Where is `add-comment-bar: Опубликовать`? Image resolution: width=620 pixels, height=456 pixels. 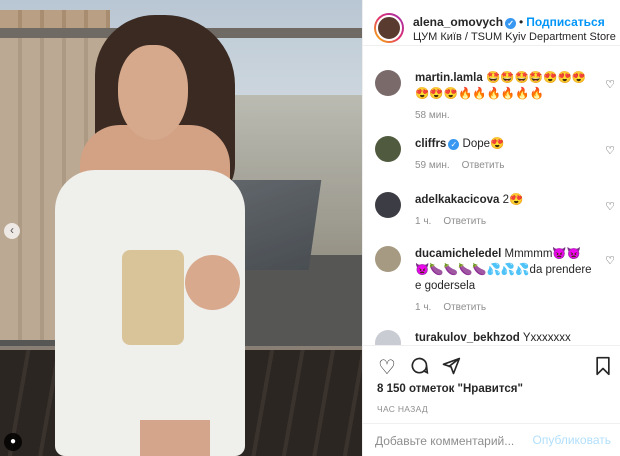
add-comment-bar: Опубликовать is located at coordinates (491, 439).